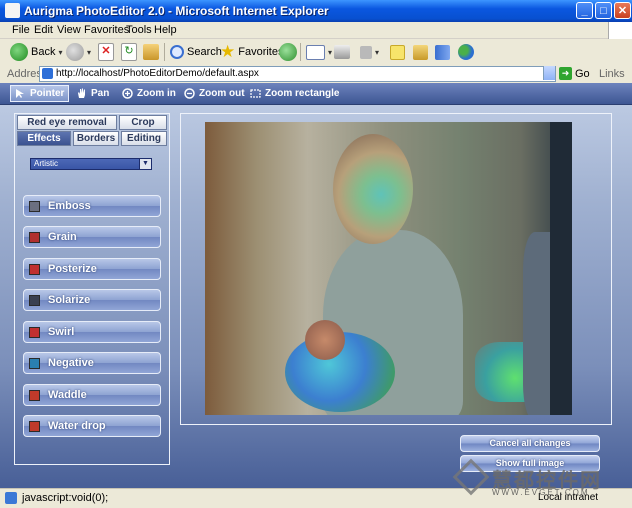 This screenshot has width=632, height=508. What do you see at coordinates (34, 269) in the screenshot?
I see `posterize-icon` at bounding box center [34, 269].